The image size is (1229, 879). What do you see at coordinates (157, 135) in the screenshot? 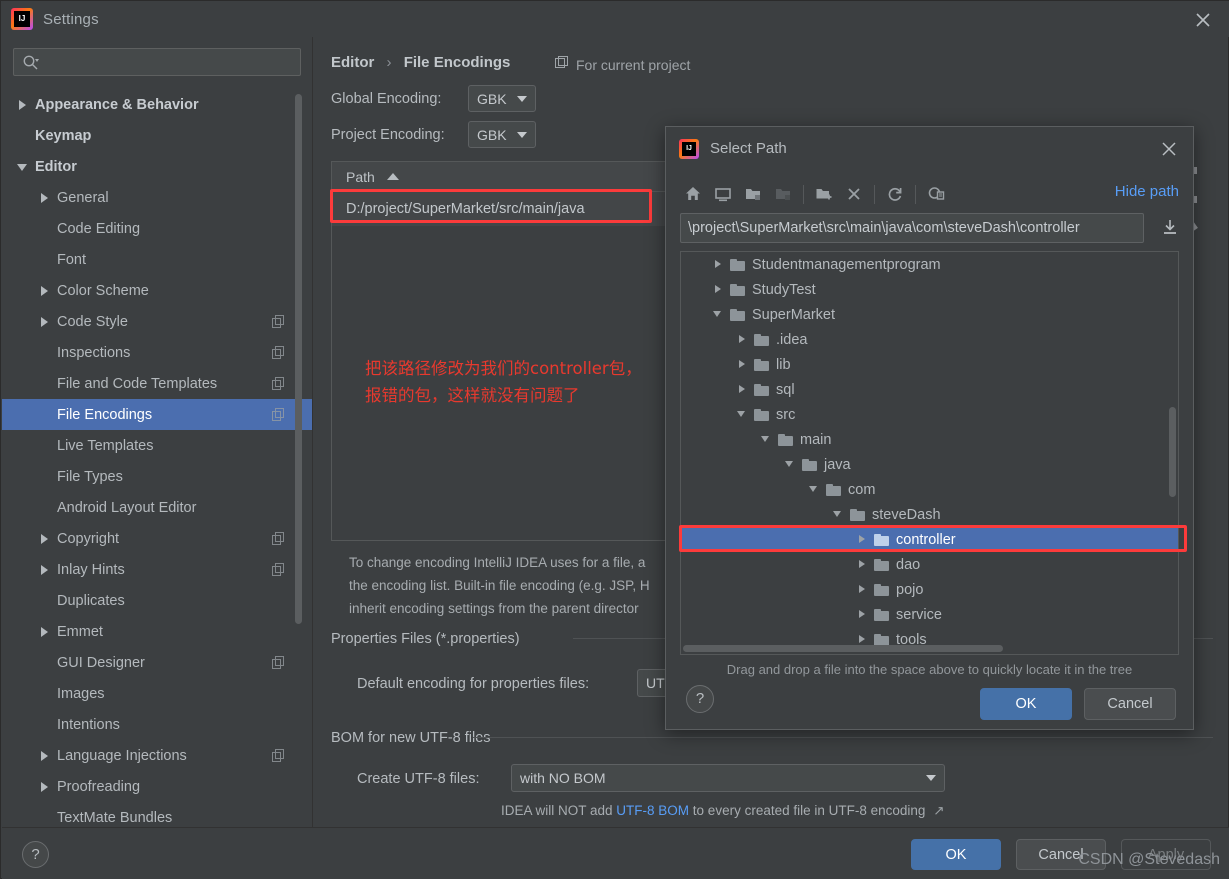
I see `sidebar-item-keymap: Keymap` at bounding box center [157, 135].